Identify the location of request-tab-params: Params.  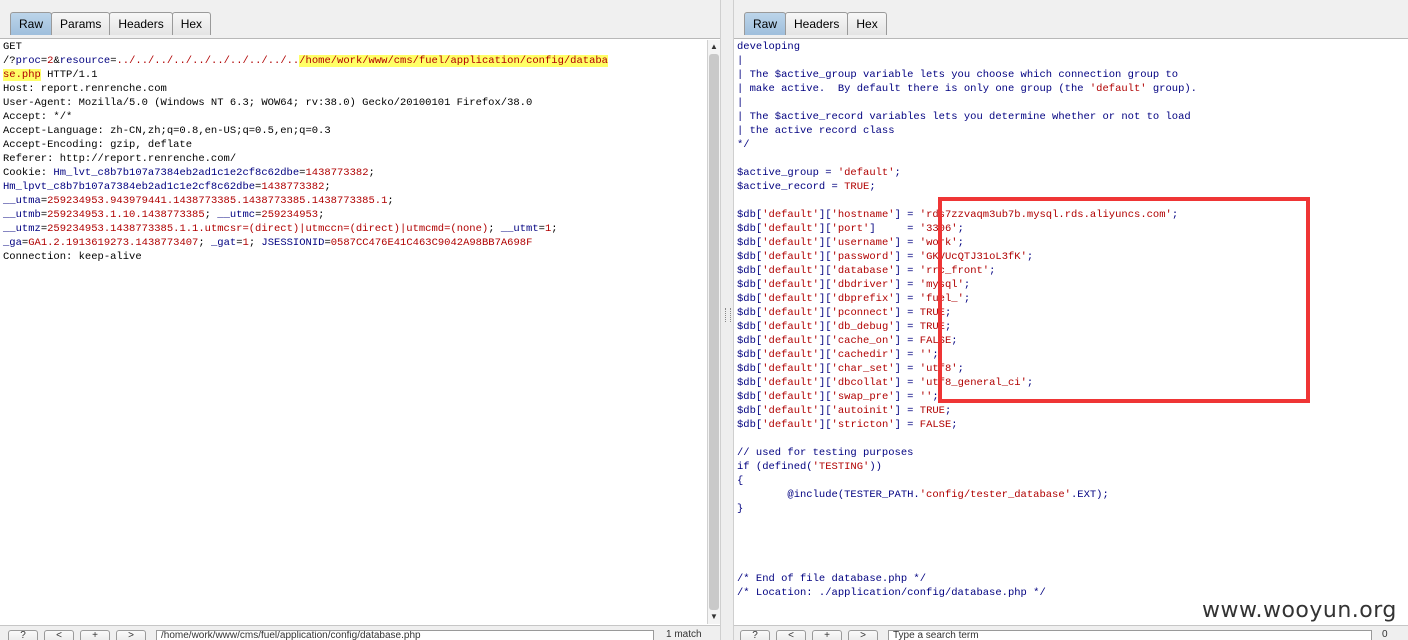
(81, 23).